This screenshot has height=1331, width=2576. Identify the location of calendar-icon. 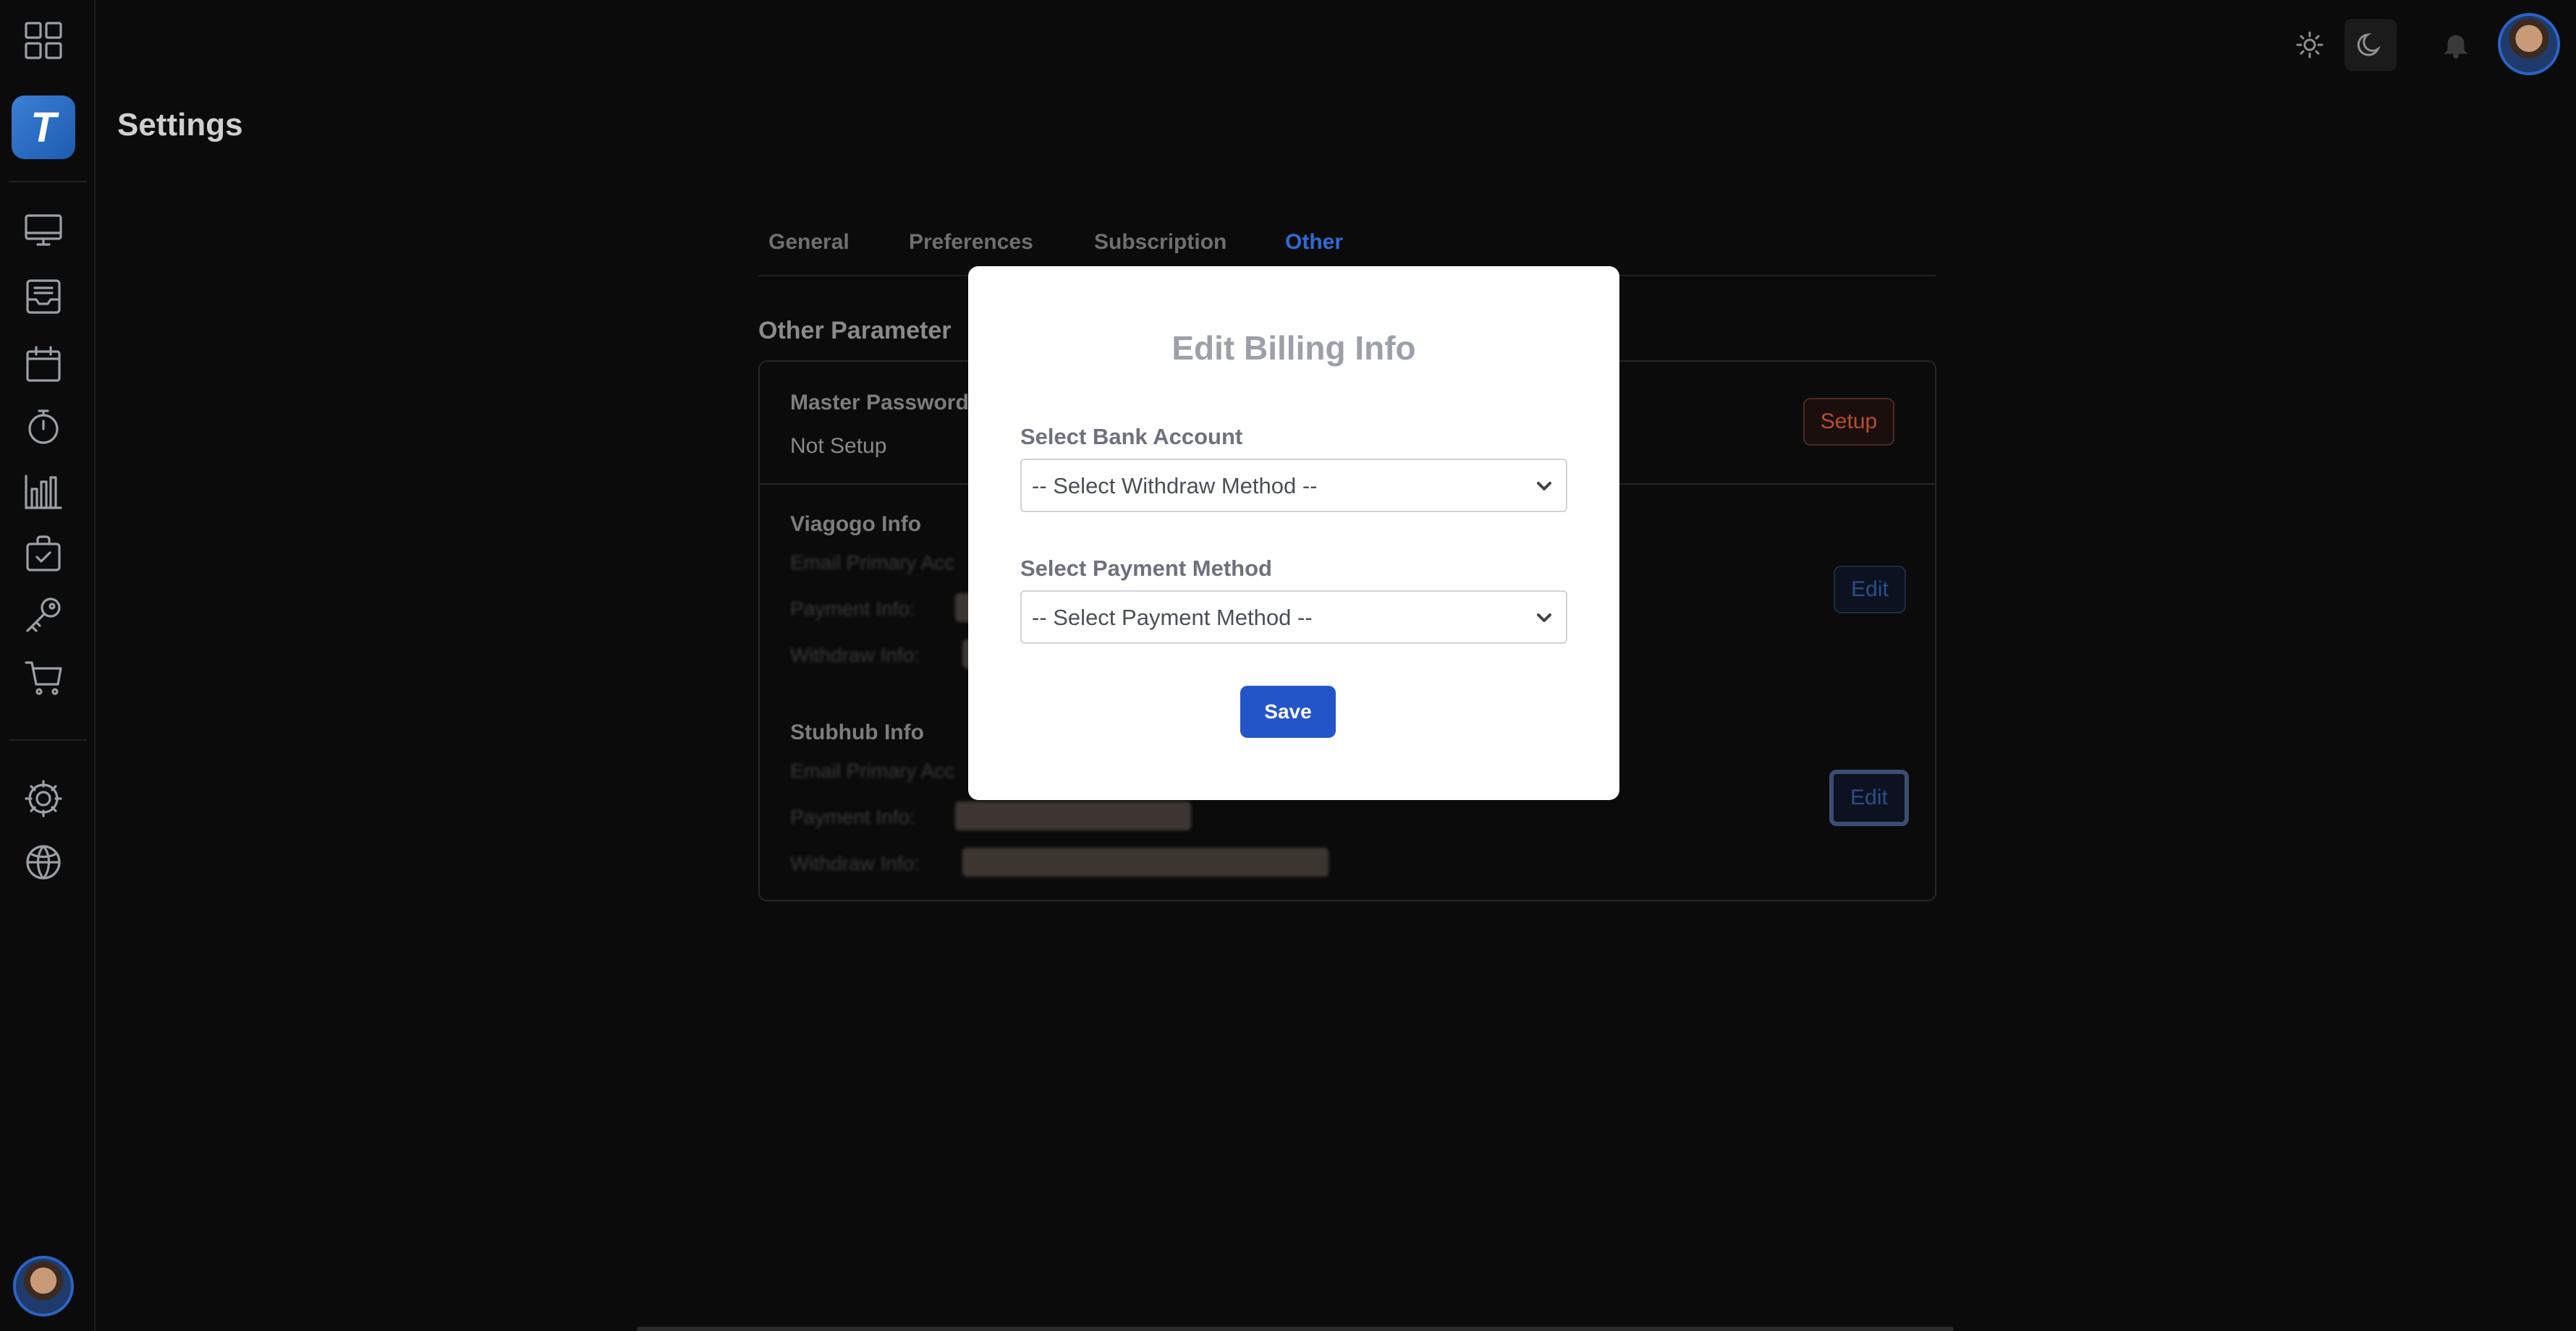
(43, 364).